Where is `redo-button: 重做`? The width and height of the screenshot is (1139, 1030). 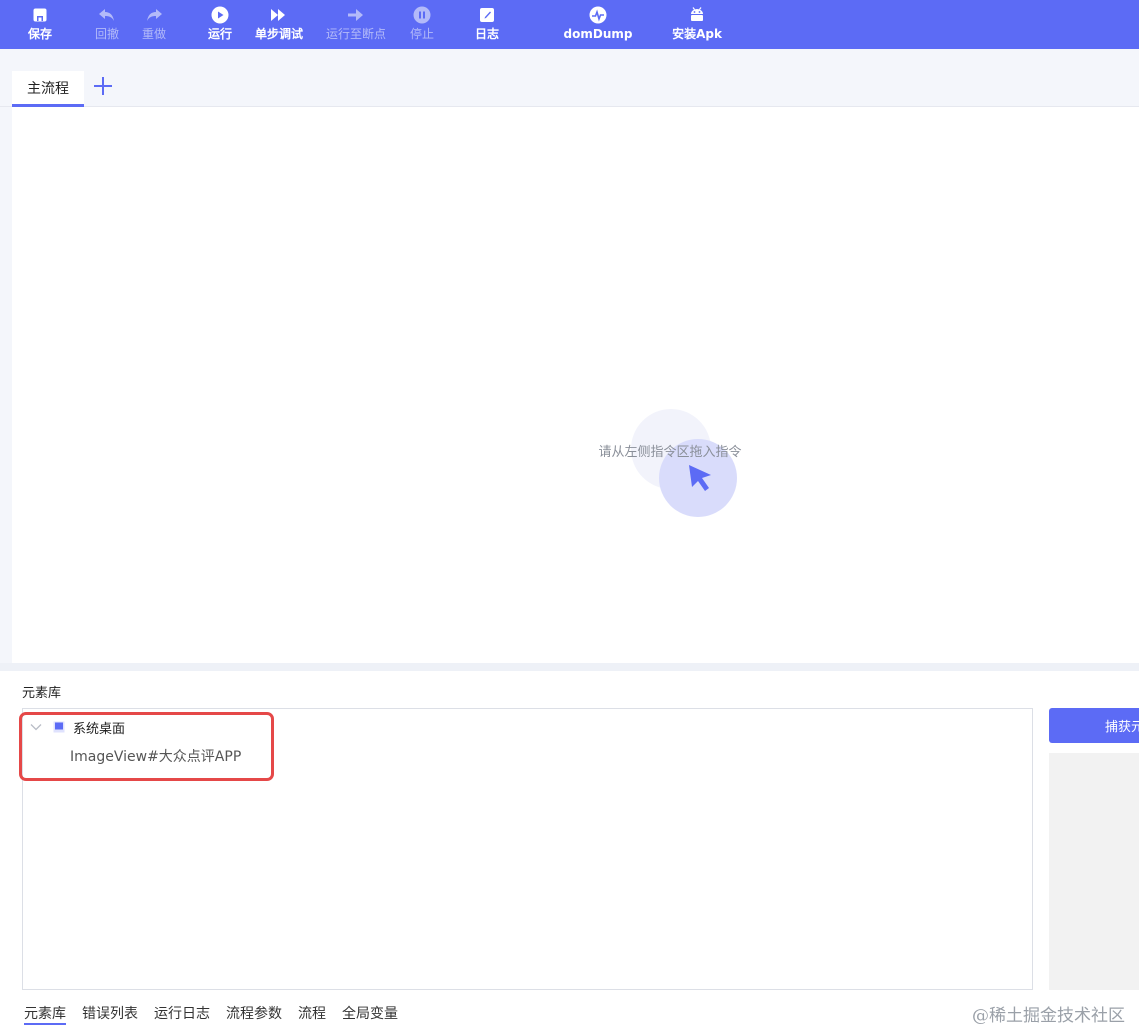
redo-button: 重做 is located at coordinates (154, 24).